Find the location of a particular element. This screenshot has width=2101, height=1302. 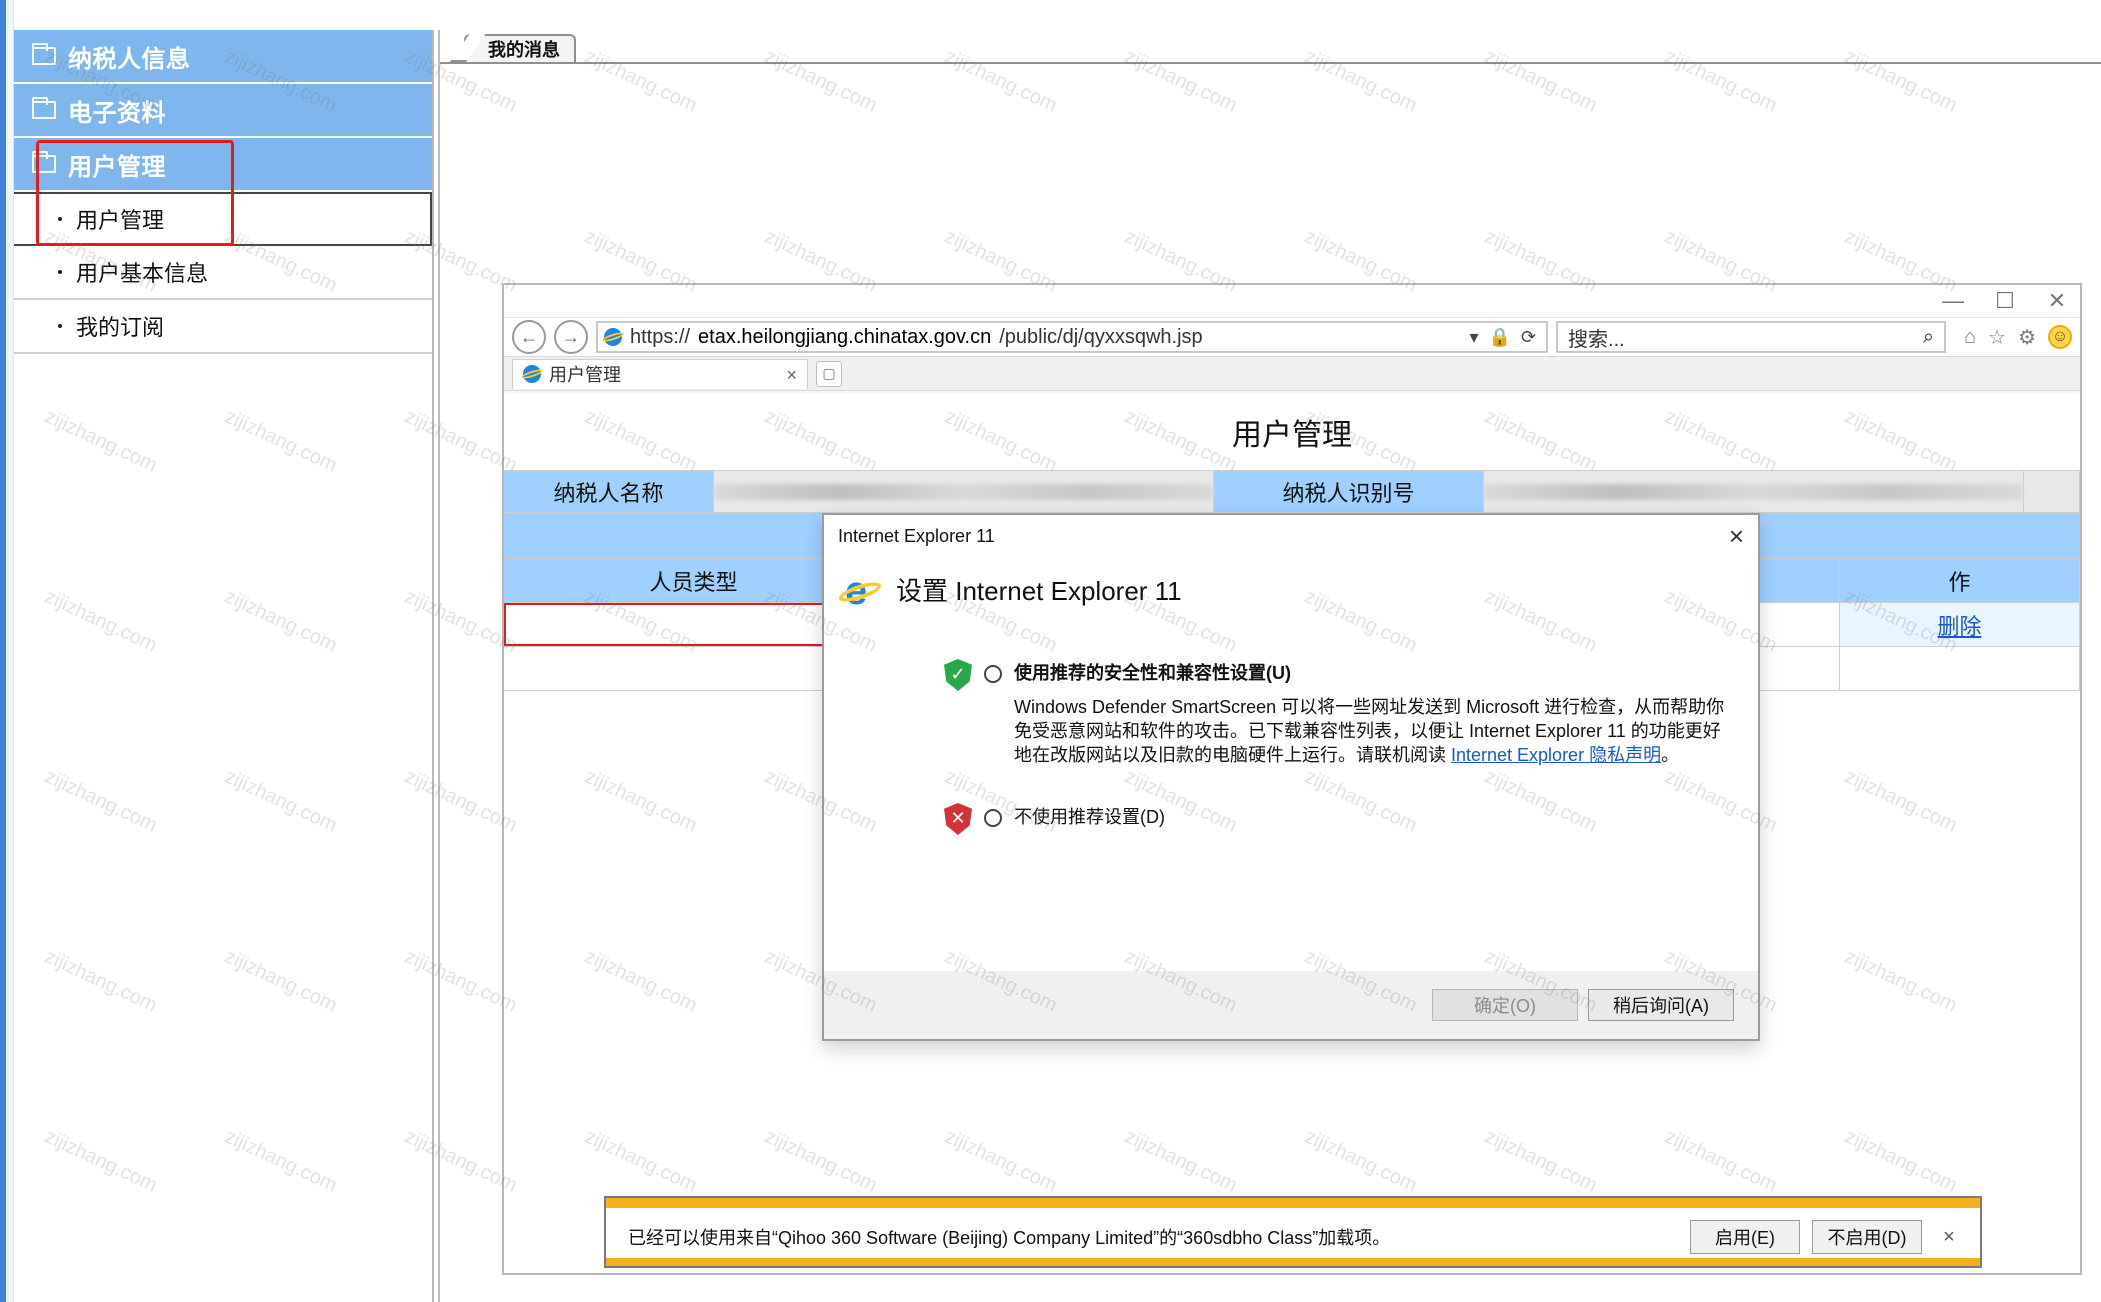

shield-check-icon: ✓ is located at coordinates (958, 675).